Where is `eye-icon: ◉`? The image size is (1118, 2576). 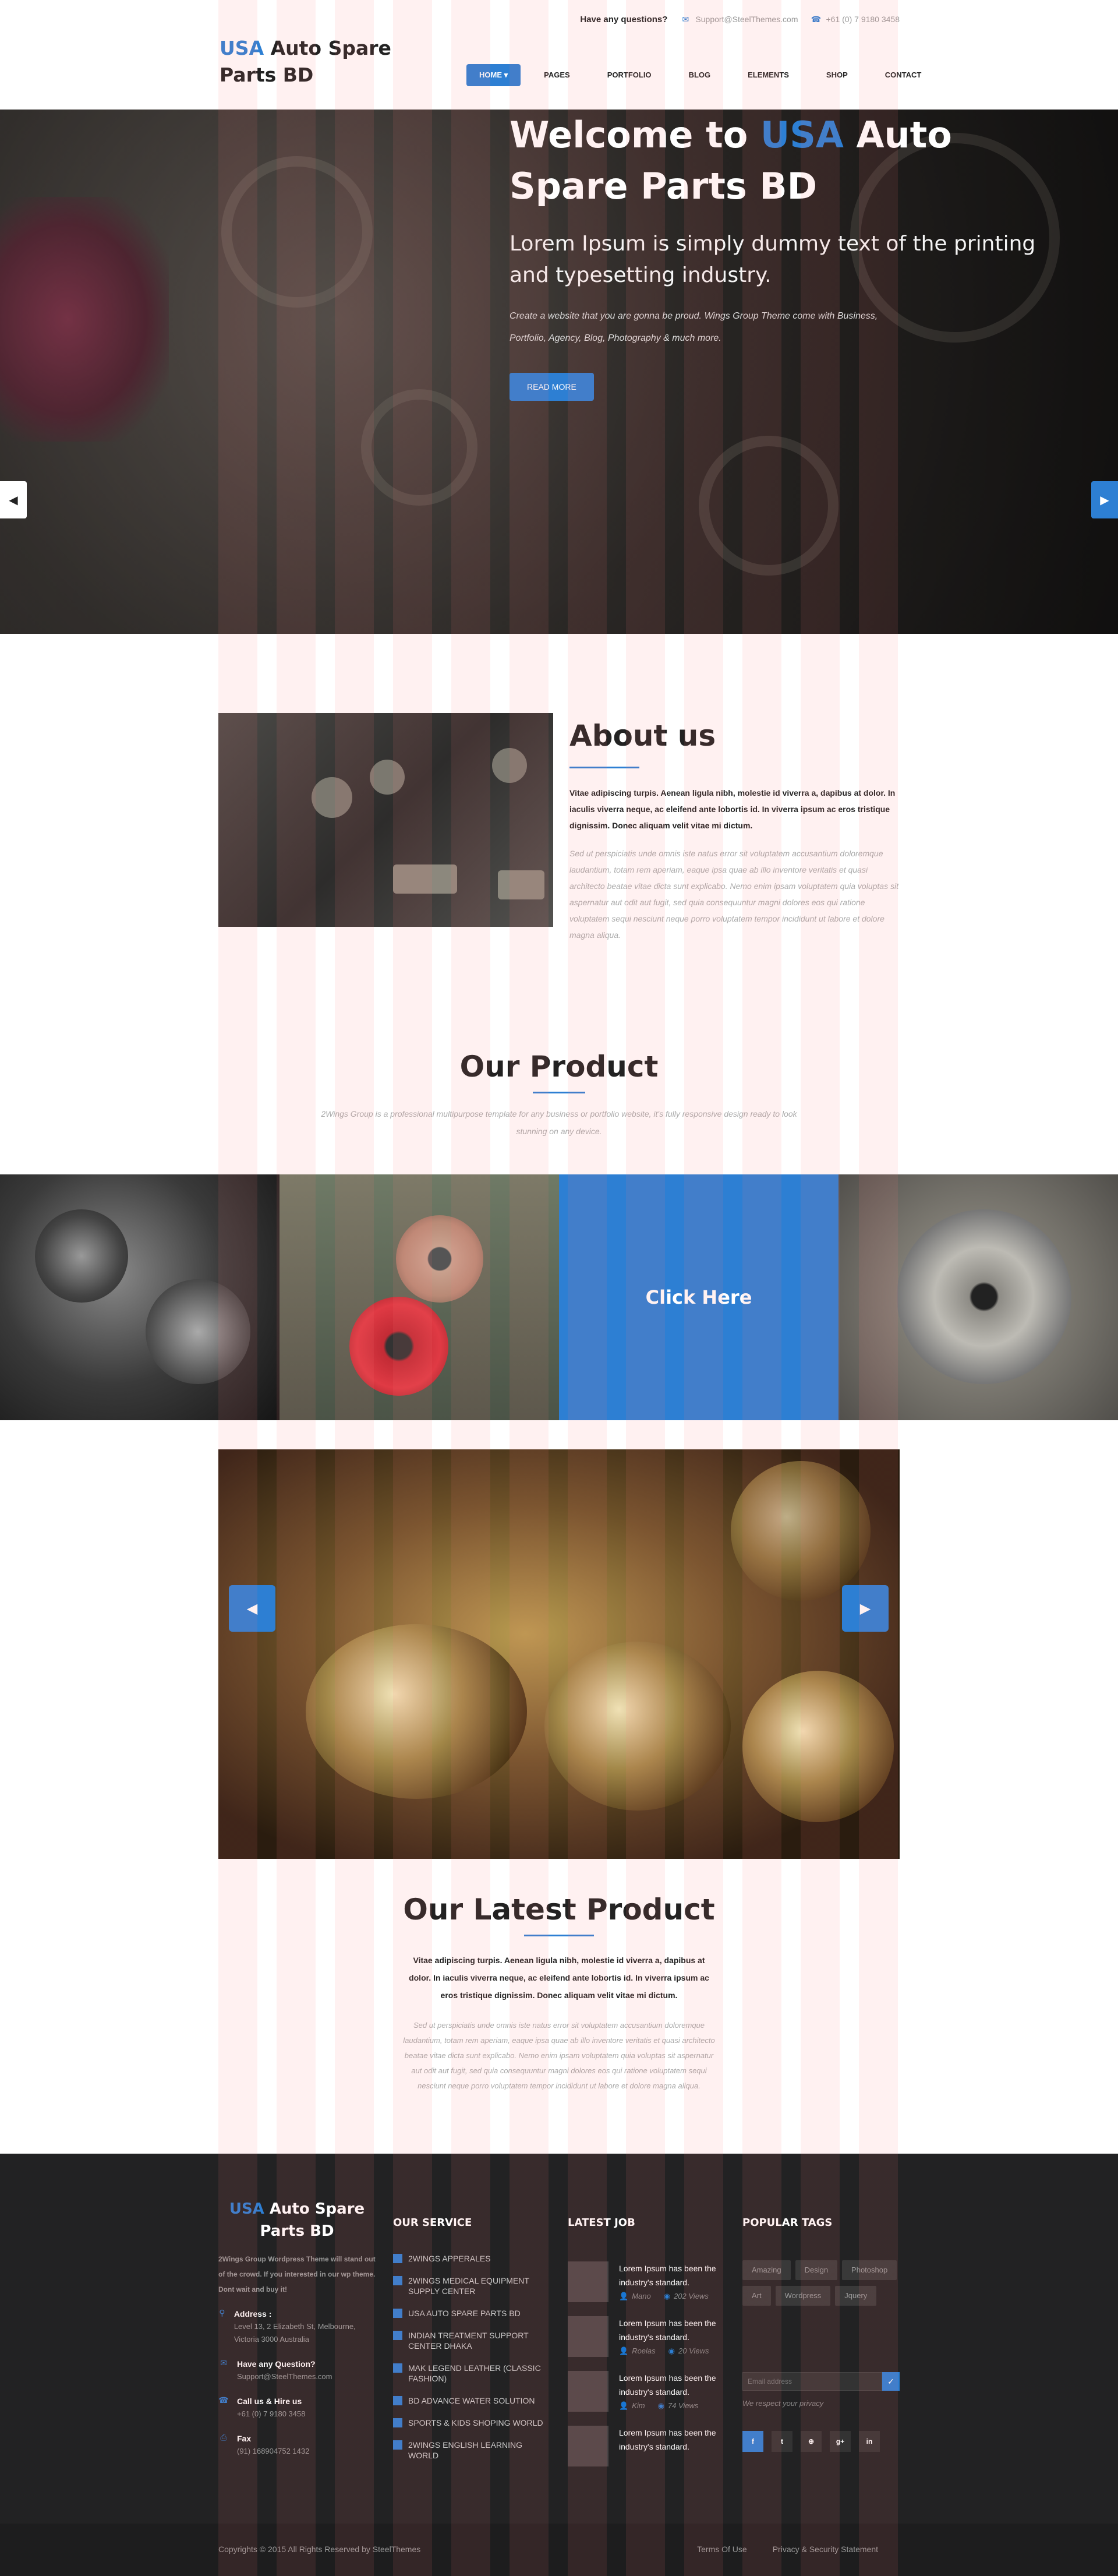
eye-icon: ◉ is located at coordinates (671, 2351).